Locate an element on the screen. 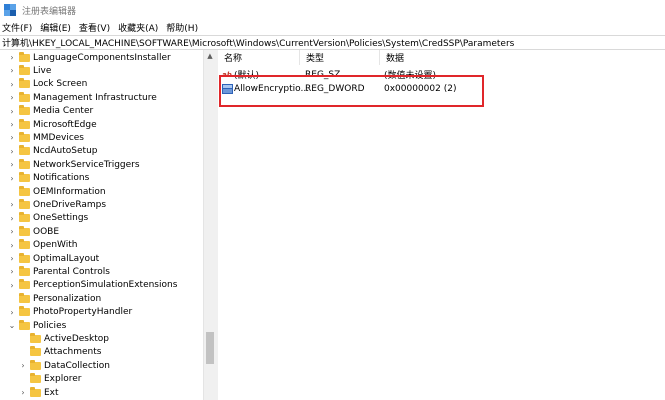 This screenshot has width=665, height=400. menu-bar: 文件(F) 编辑(E) 查看(V) 收藏夹(A) 帮助(H) is located at coordinates (332, 27).